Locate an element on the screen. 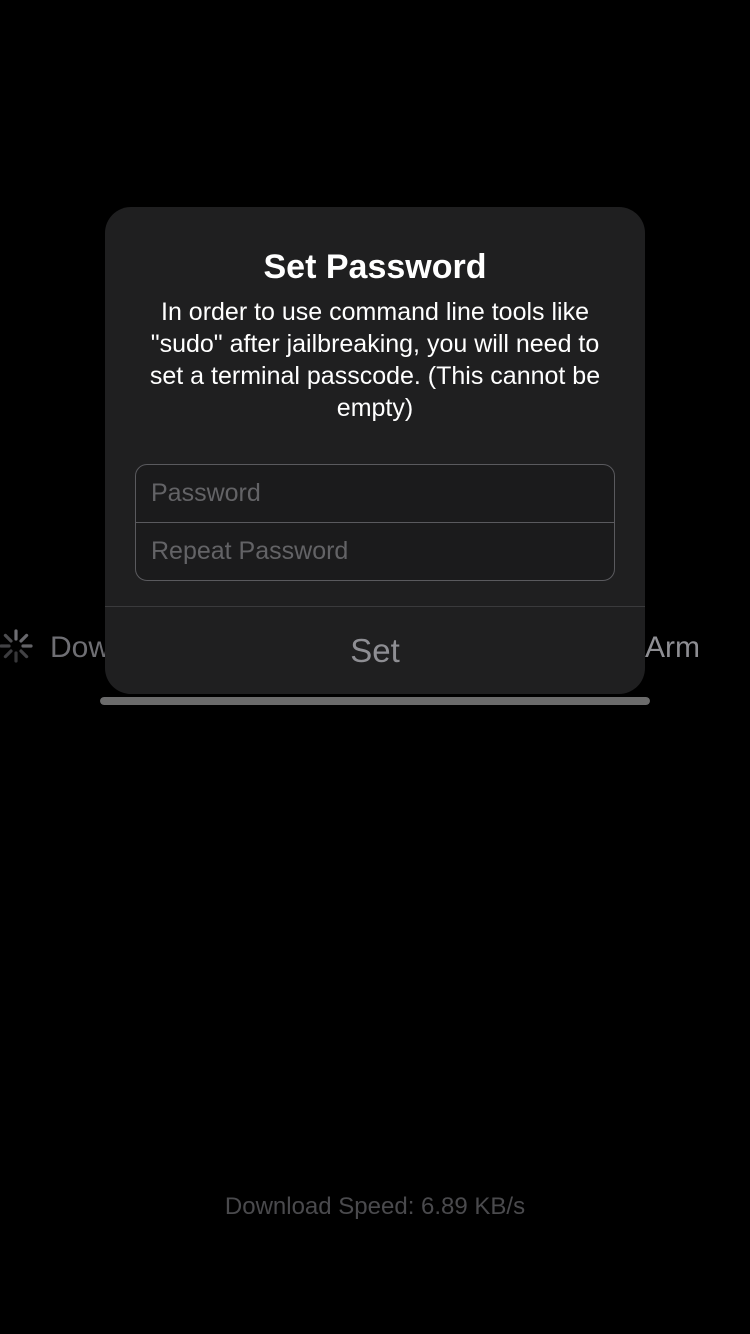 Image resolution: width=750 pixels, height=1334 pixels. download-speed-label: Download Speed: 6.89 KB/s is located at coordinates (375, 1206).